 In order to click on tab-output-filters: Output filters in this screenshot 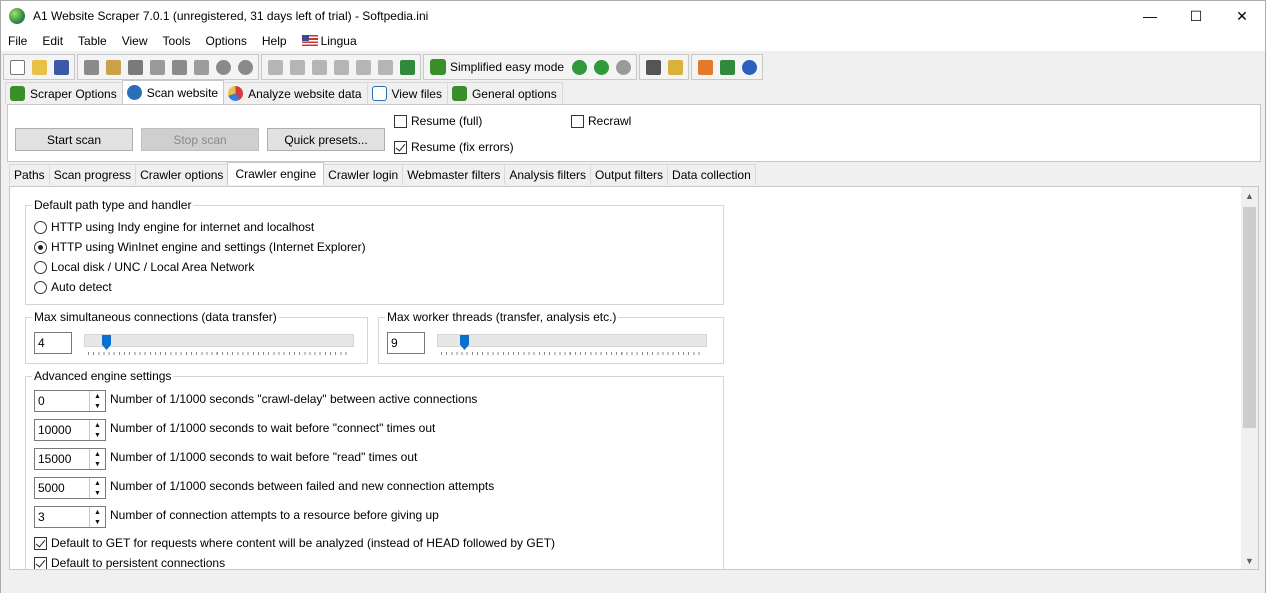, I will do `click(629, 174)`.